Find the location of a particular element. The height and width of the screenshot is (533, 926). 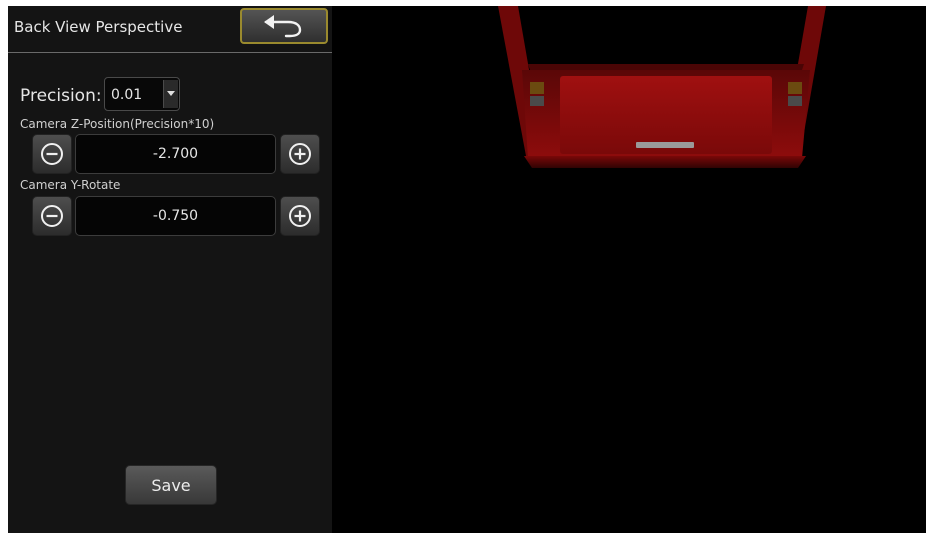

precision-label: Precision: is located at coordinates (61, 96).